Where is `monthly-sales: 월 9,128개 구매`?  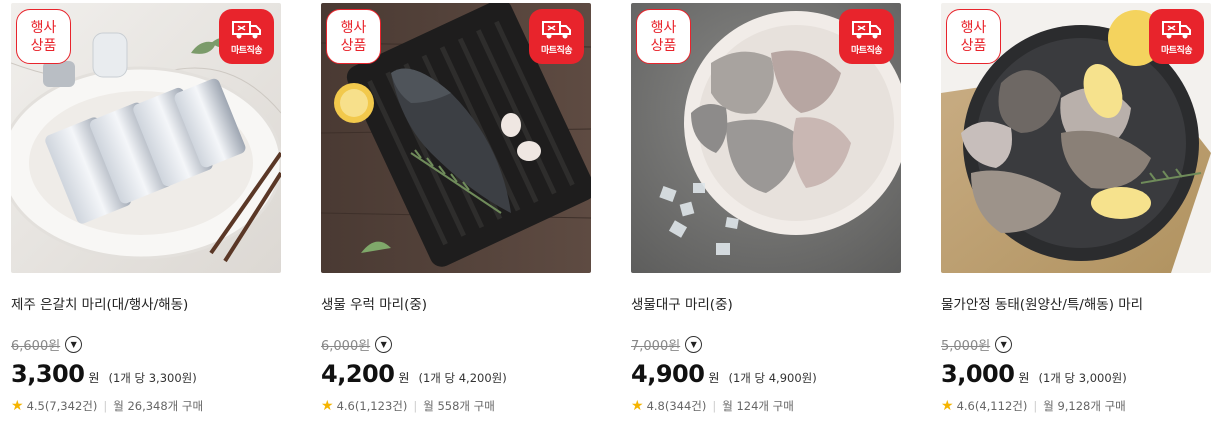
monthly-sales: 월 9,128개 구매 is located at coordinates (1084, 406).